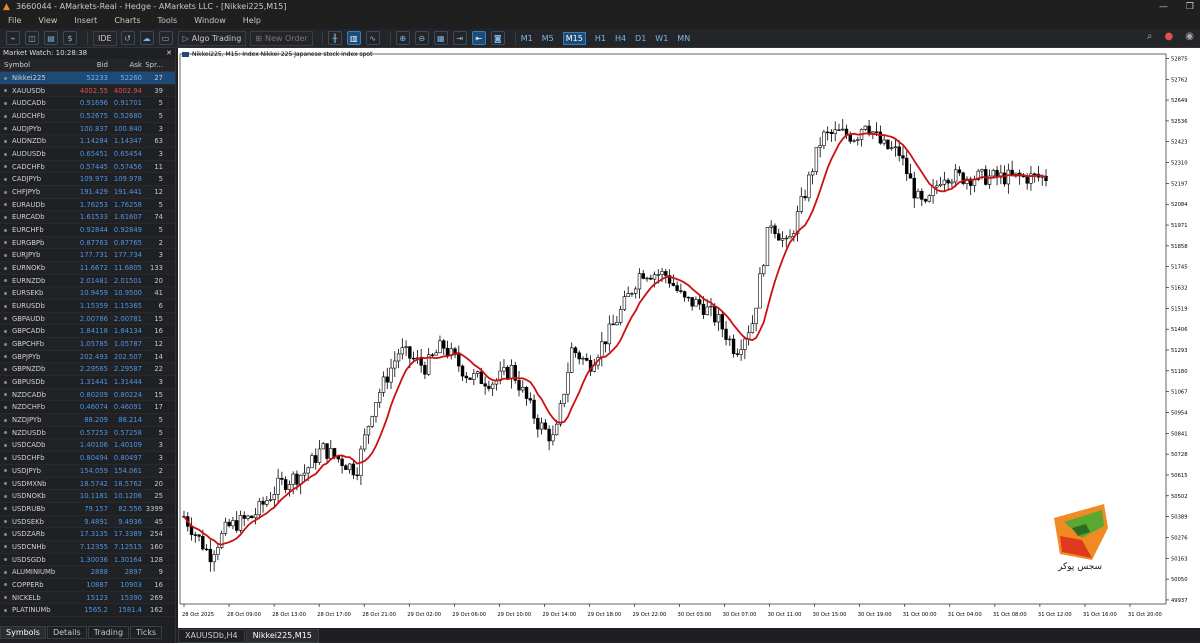 The height and width of the screenshot is (643, 1200). Describe the element at coordinates (93, 496) in the screenshot. I see `bid-cell: 10.1181` at that location.